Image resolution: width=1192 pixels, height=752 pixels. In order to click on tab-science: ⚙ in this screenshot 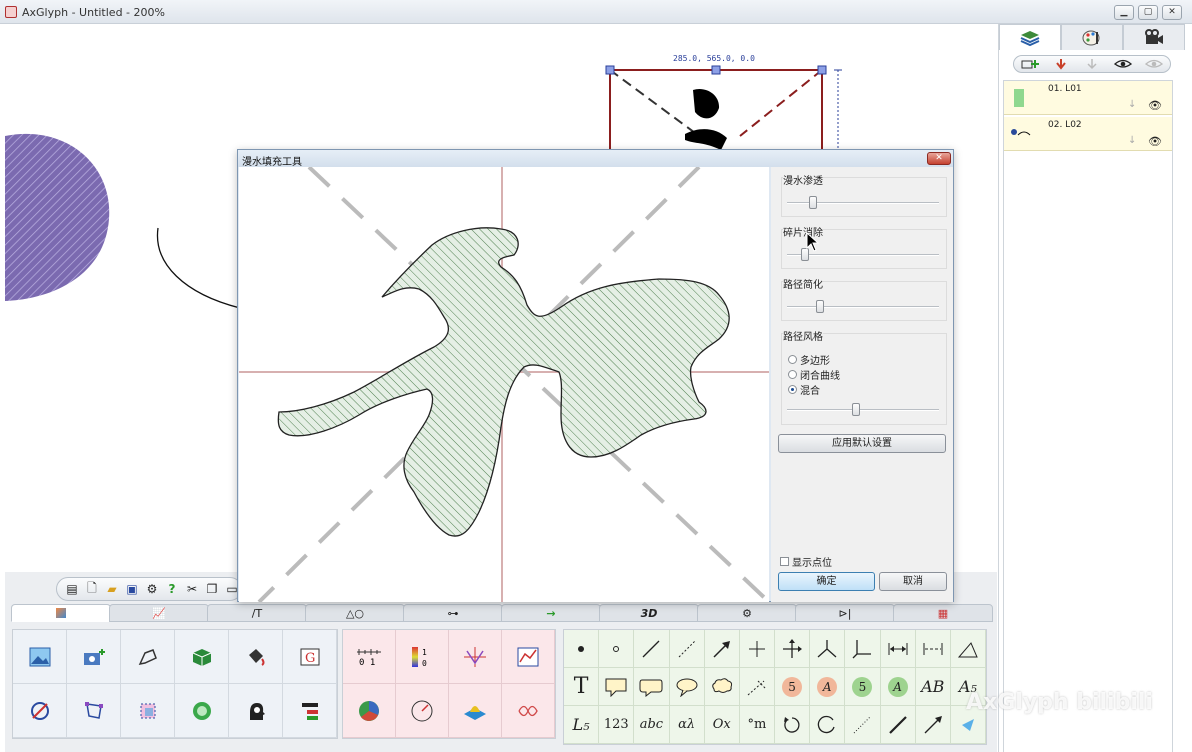, I will do `click(747, 613)`.